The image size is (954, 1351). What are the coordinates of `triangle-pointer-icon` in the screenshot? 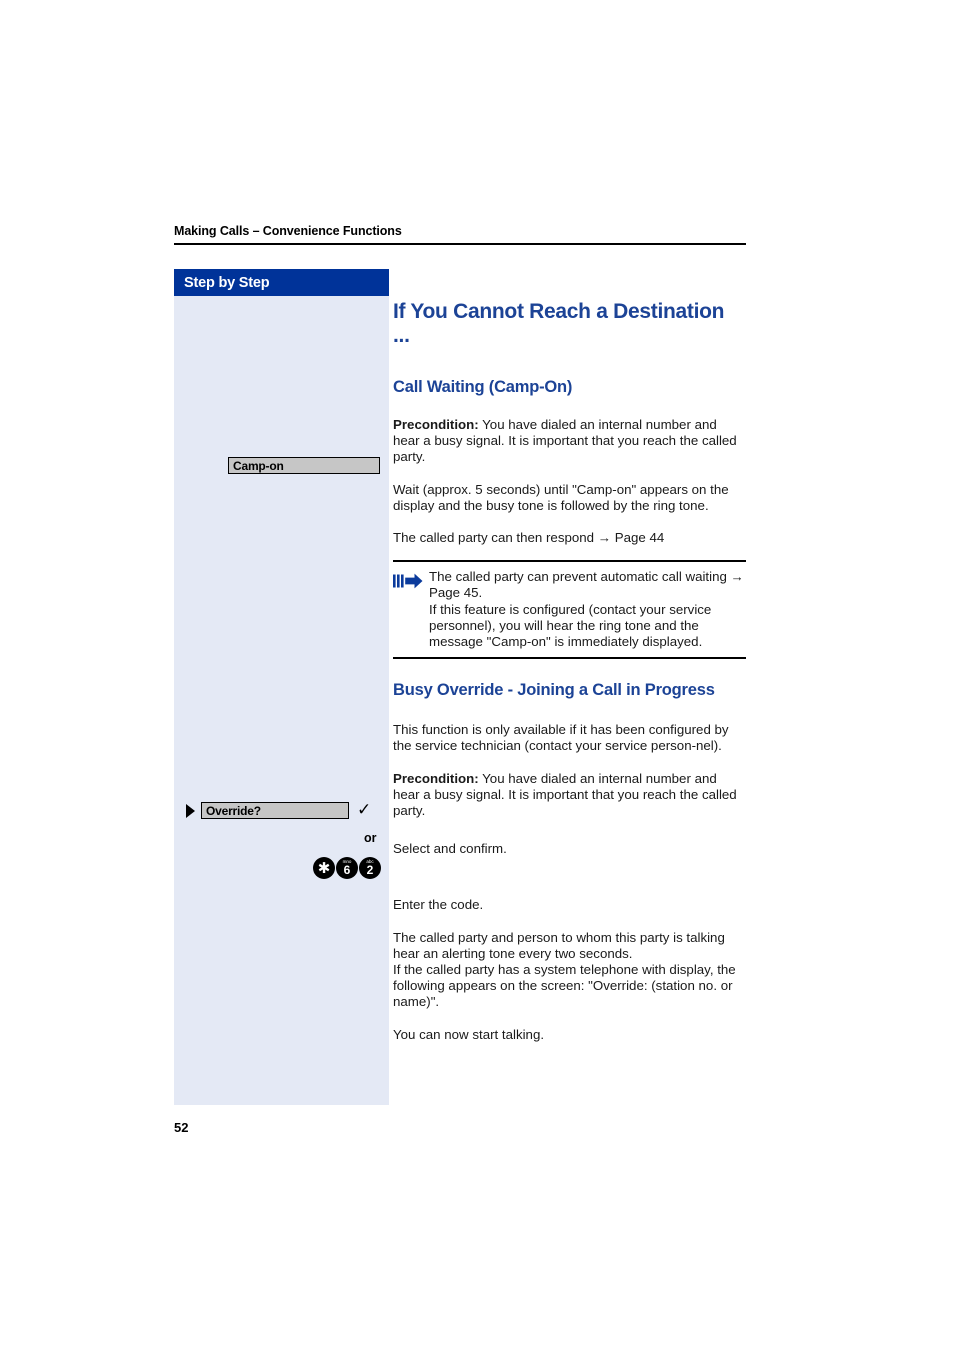 It's located at (190, 810).